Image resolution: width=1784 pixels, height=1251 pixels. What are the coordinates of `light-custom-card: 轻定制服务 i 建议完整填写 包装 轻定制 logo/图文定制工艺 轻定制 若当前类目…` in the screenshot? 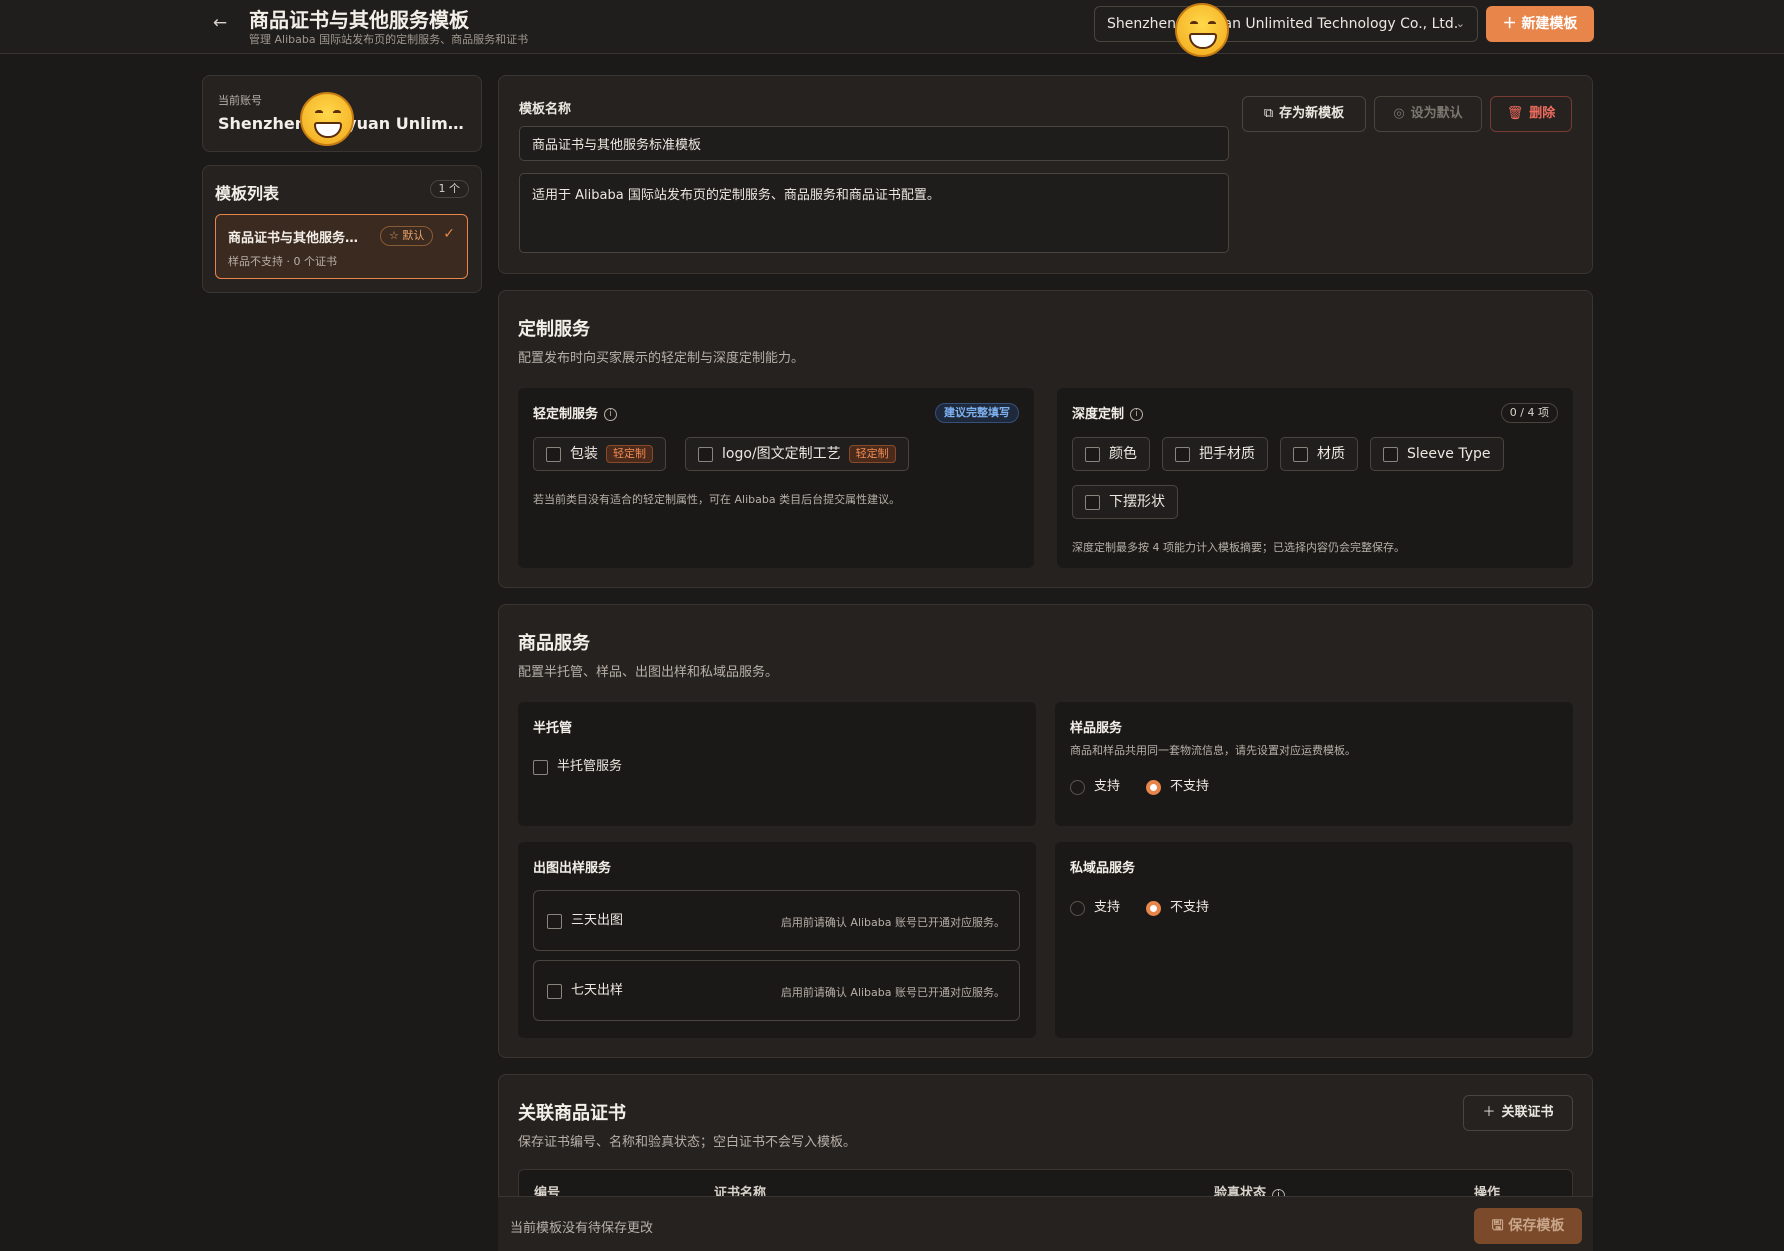 It's located at (776, 478).